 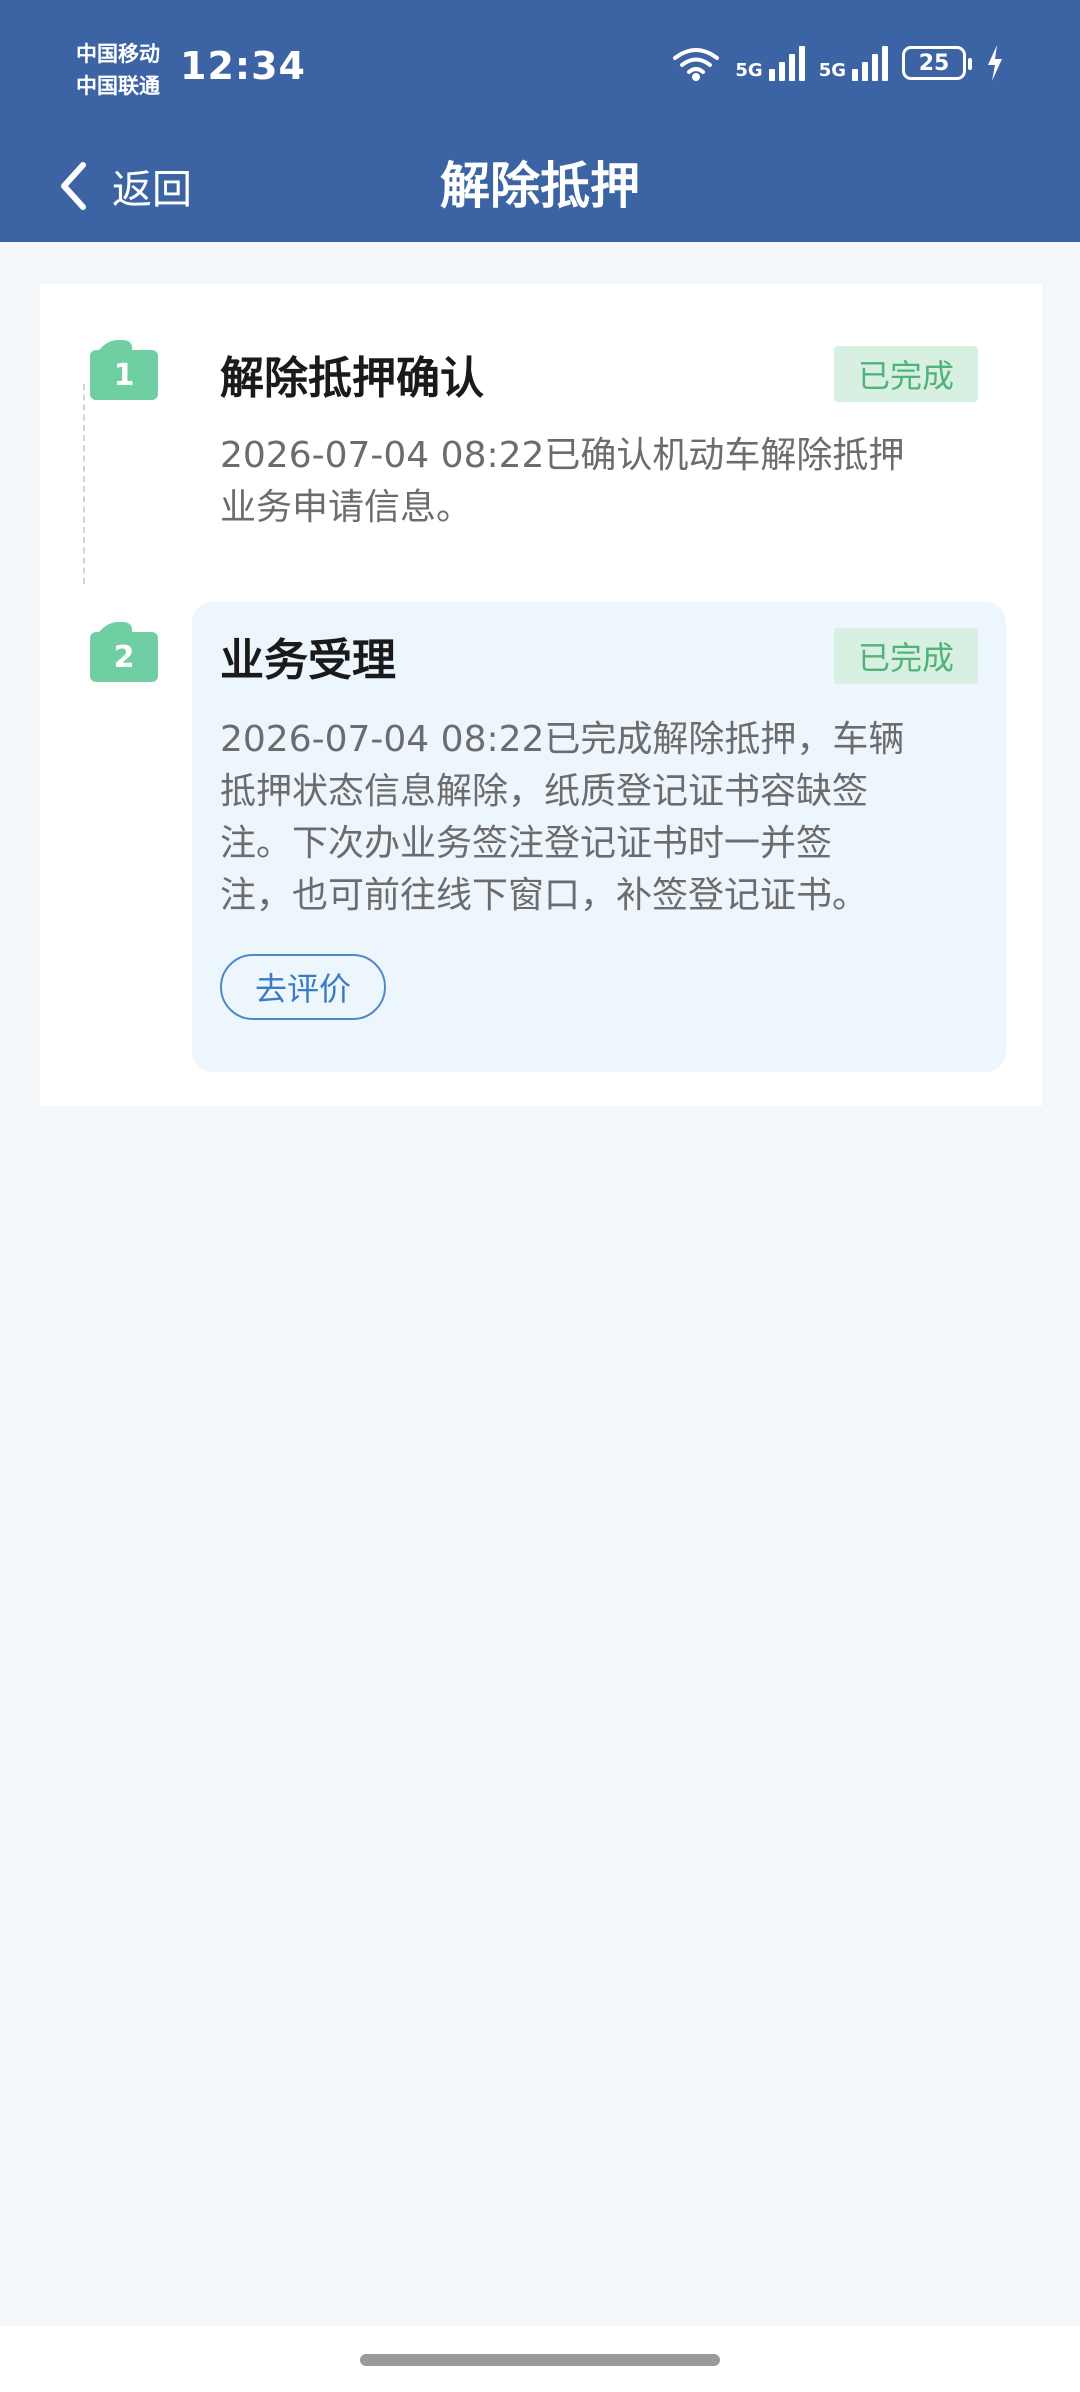 What do you see at coordinates (124, 657) in the screenshot?
I see `step-number-badge: 2` at bounding box center [124, 657].